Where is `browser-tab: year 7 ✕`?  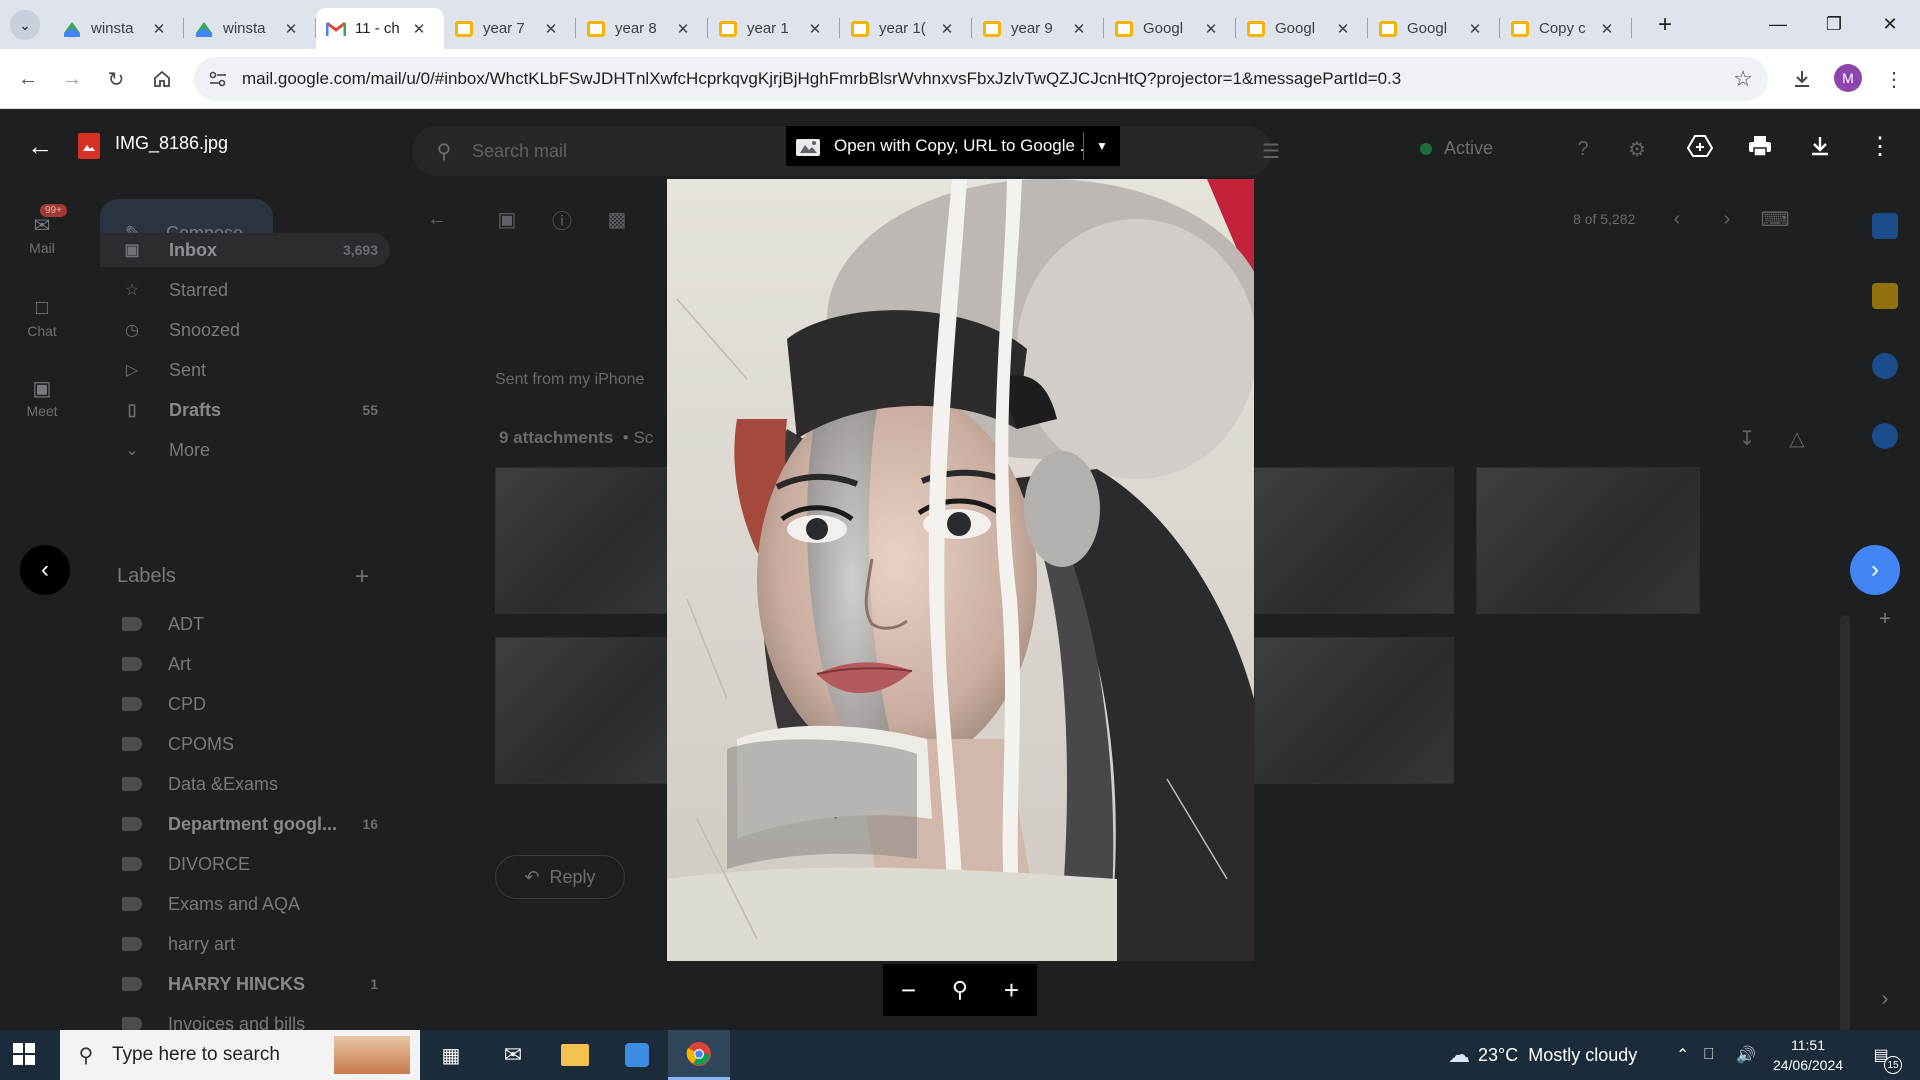 browser-tab: year 7 ✕ is located at coordinates (510, 28).